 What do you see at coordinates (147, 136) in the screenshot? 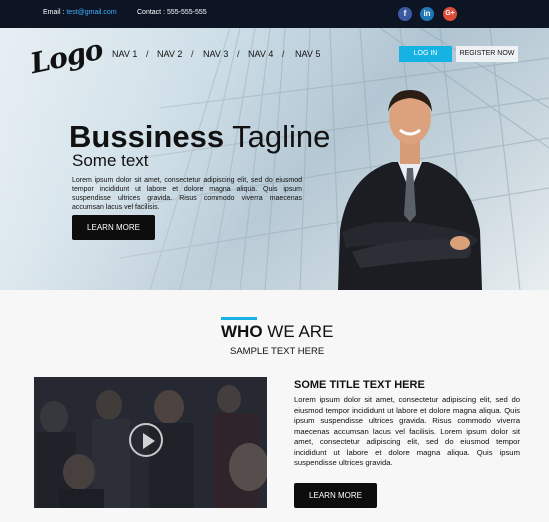
I see `tagline-bold: Bussiness` at bounding box center [147, 136].